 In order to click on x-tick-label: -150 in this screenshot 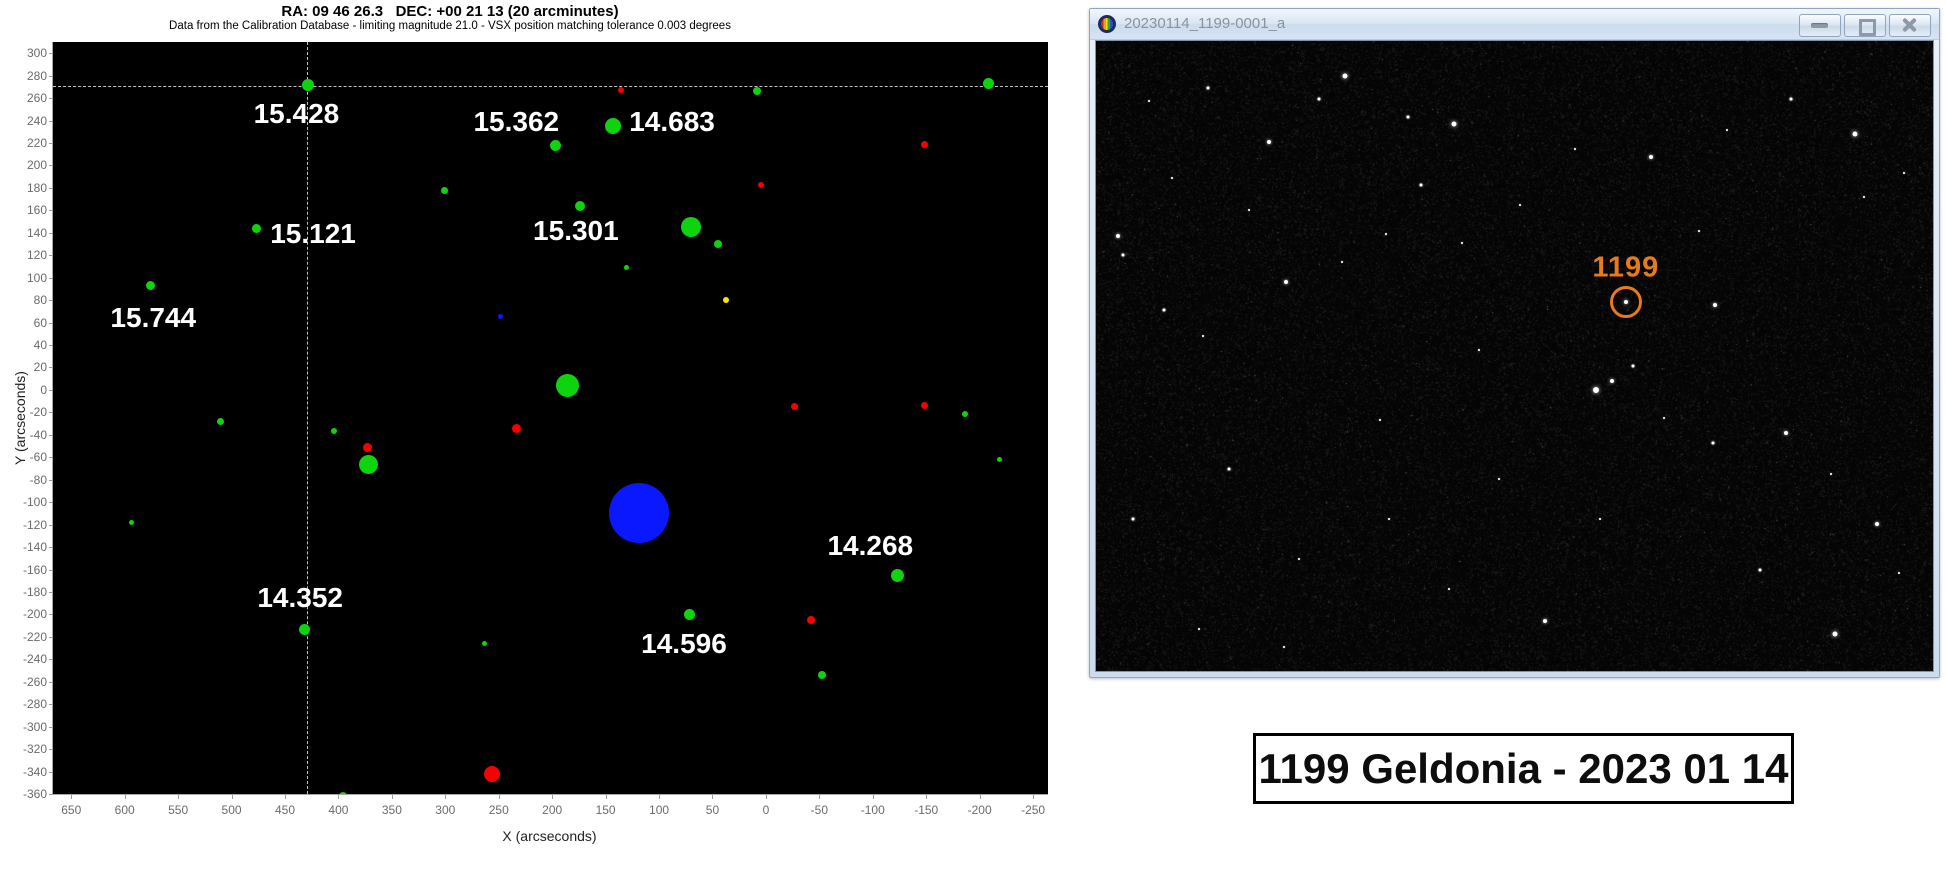, I will do `click(926, 810)`.